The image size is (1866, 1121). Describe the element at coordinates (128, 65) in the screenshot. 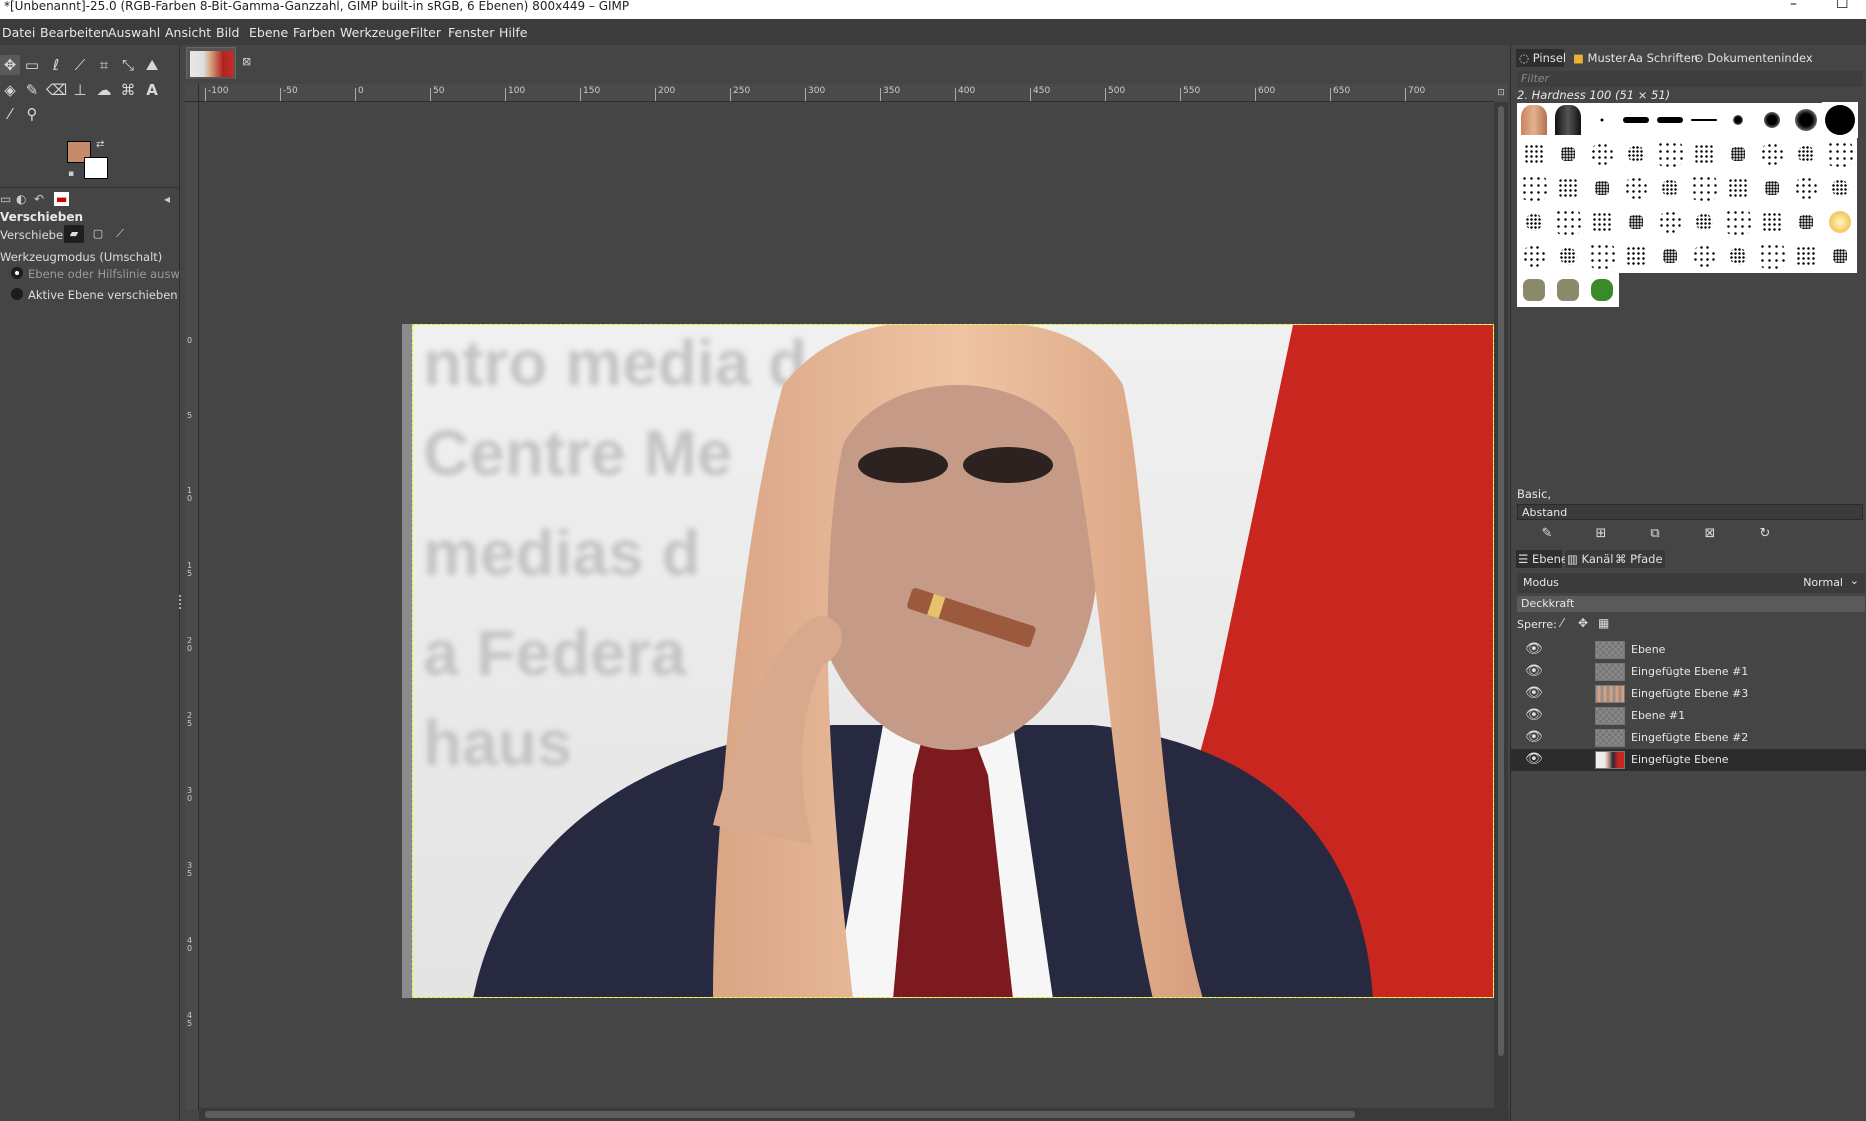

I see `transform-icon: ⤡` at that location.